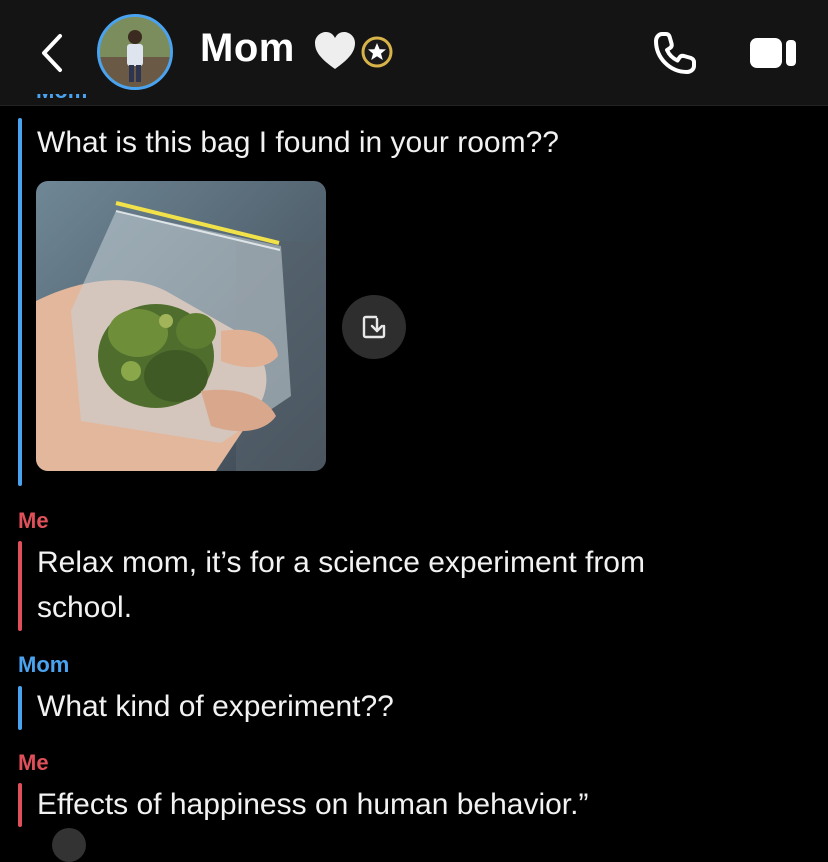 The height and width of the screenshot is (862, 828). I want to click on save-to-chat-button, so click(374, 327).